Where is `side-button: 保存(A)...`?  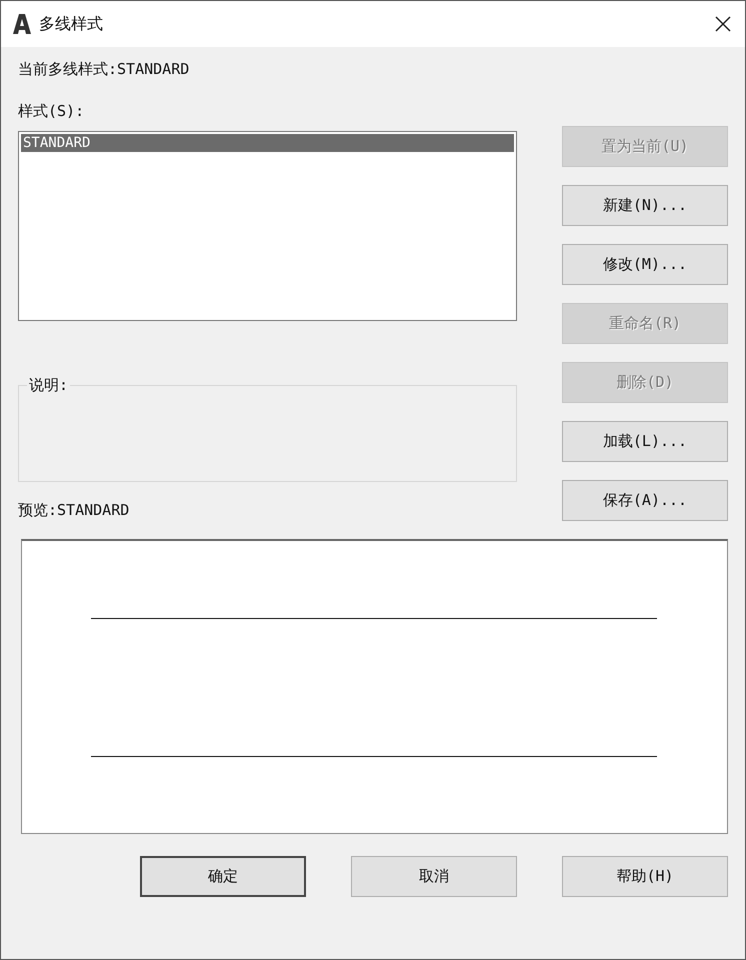 side-button: 保存(A)... is located at coordinates (645, 500).